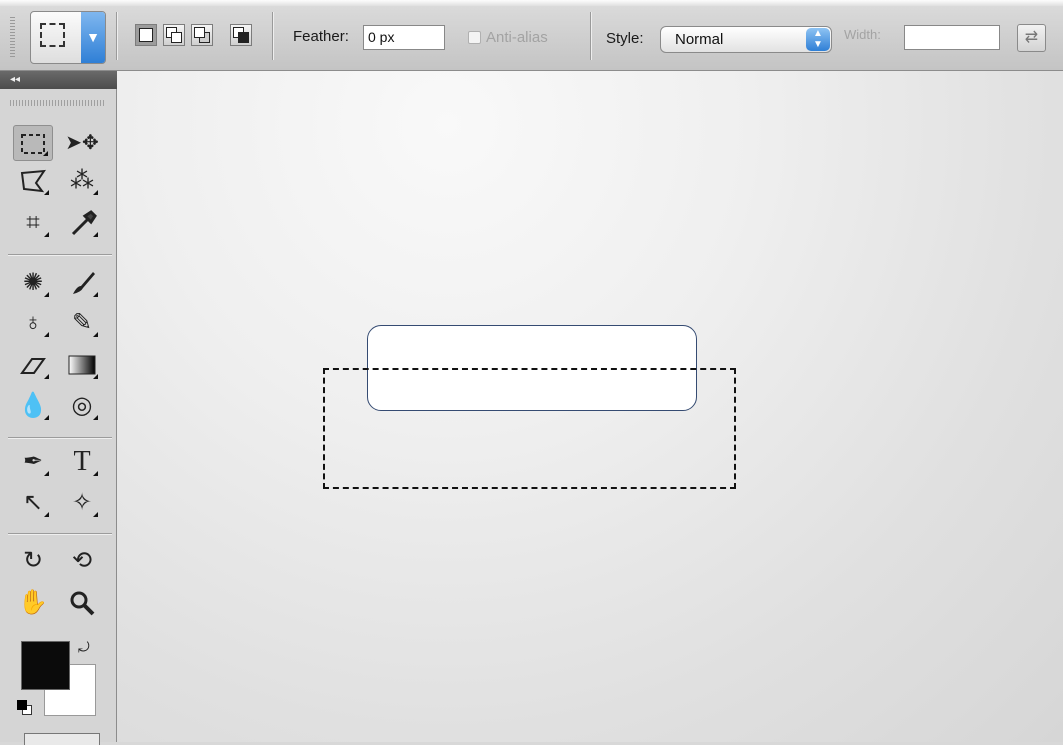  I want to click on magic-wand-icon: ⁂, so click(82, 180).